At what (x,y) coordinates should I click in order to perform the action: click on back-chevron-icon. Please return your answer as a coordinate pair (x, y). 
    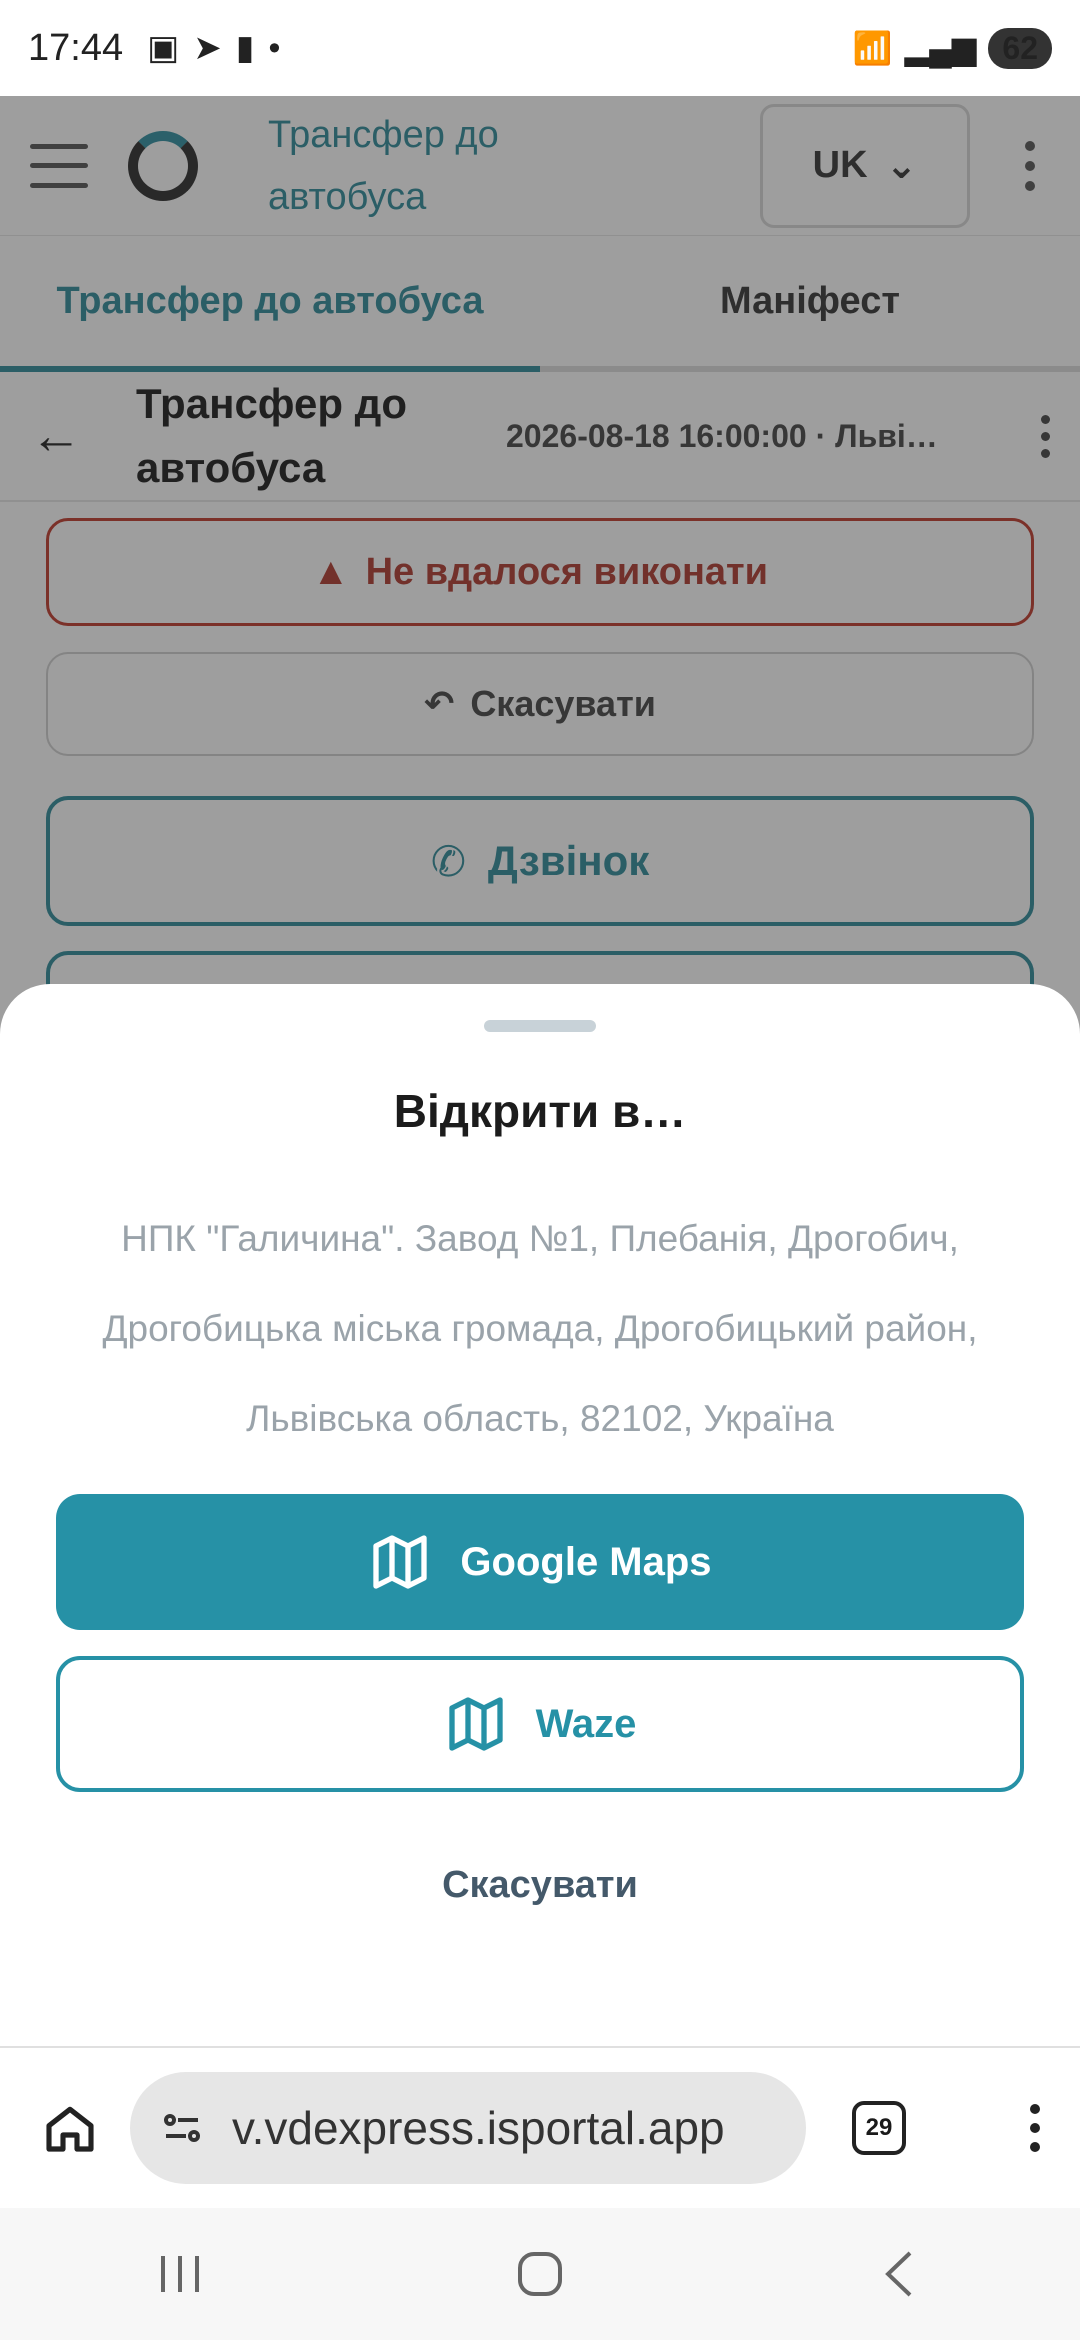
    Looking at the image, I should click on (898, 2274).